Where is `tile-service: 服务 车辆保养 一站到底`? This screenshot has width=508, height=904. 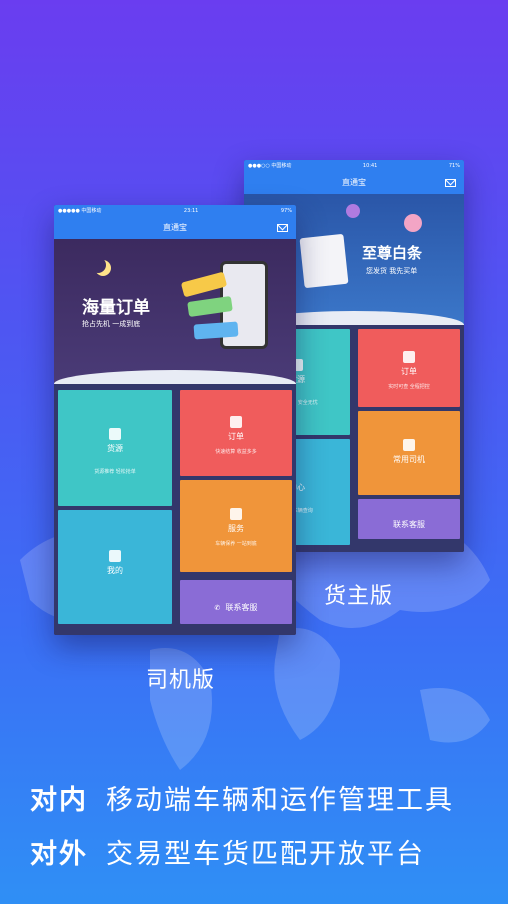
tile-service: 服务 车辆保养 一站到底 is located at coordinates (236, 526).